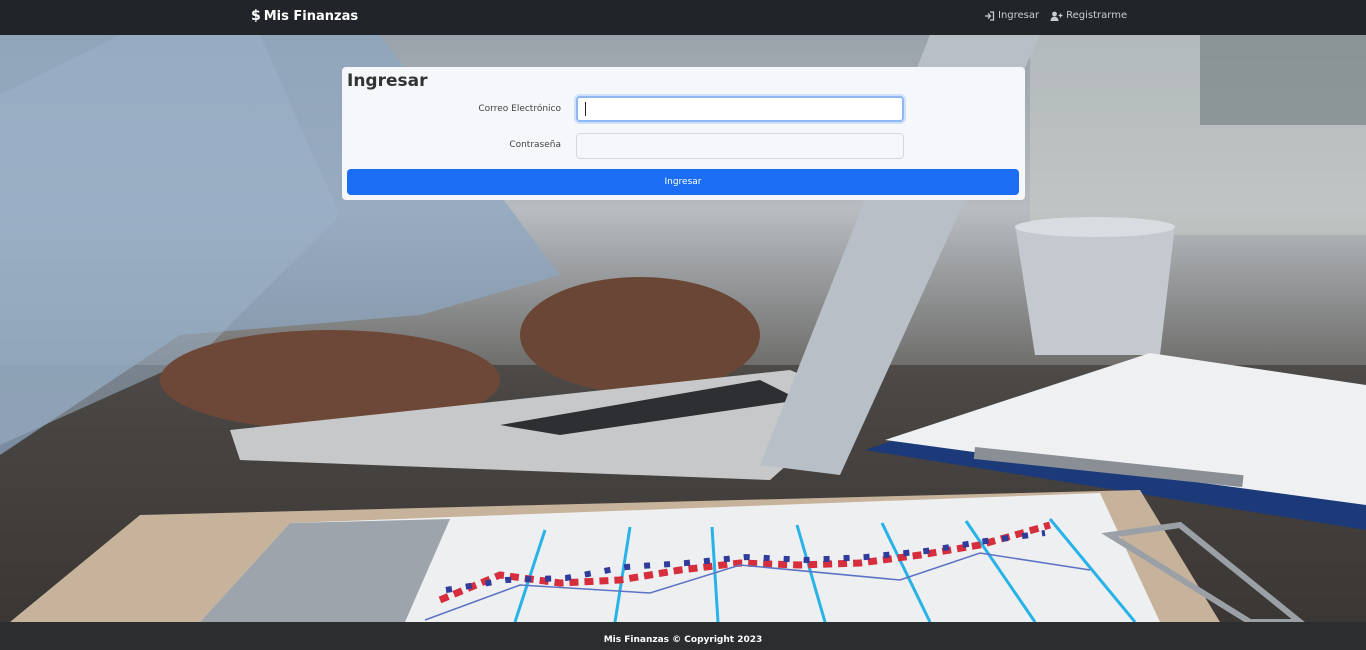 This screenshot has width=1366, height=650. What do you see at coordinates (256, 16) in the screenshot?
I see `dollar-icon: $` at bounding box center [256, 16].